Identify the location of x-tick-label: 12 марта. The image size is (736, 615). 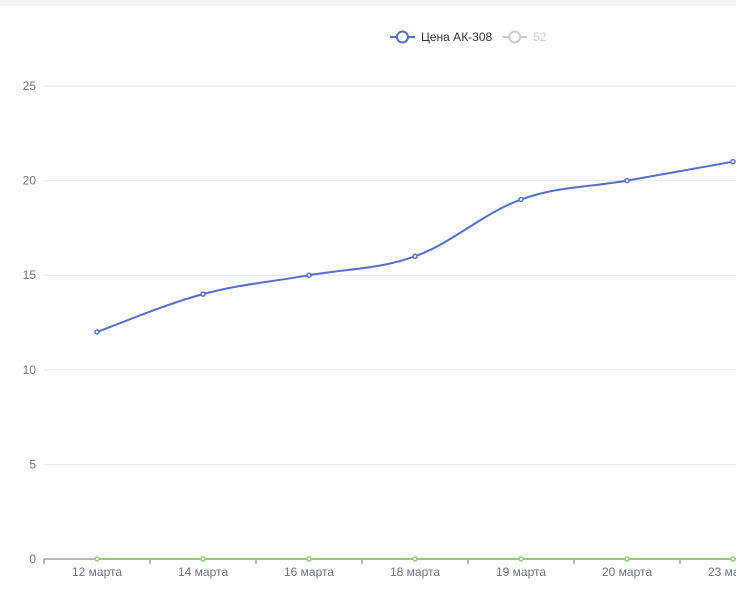
(97, 572).